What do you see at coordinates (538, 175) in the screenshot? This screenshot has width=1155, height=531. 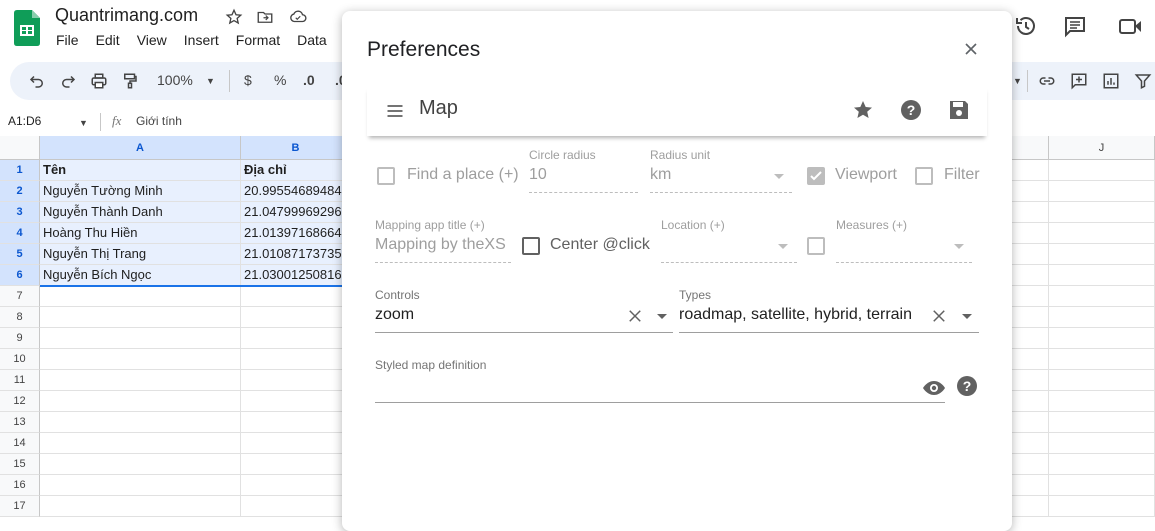 I see `circle-radius-input: 10` at bounding box center [538, 175].